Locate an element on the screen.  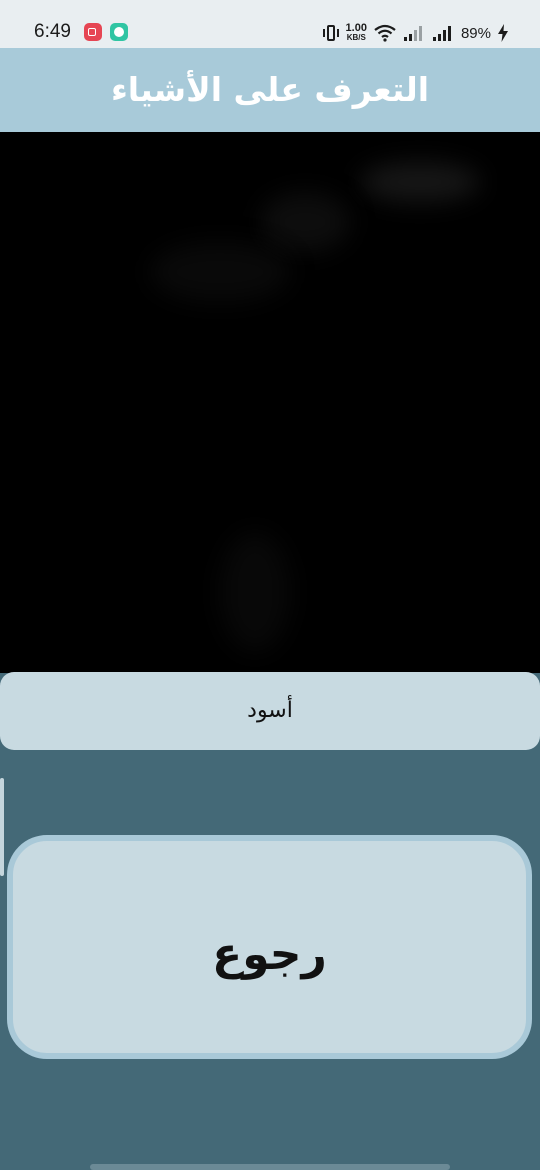
network-speed: 1.00 KB/S is located at coordinates (356, 33).